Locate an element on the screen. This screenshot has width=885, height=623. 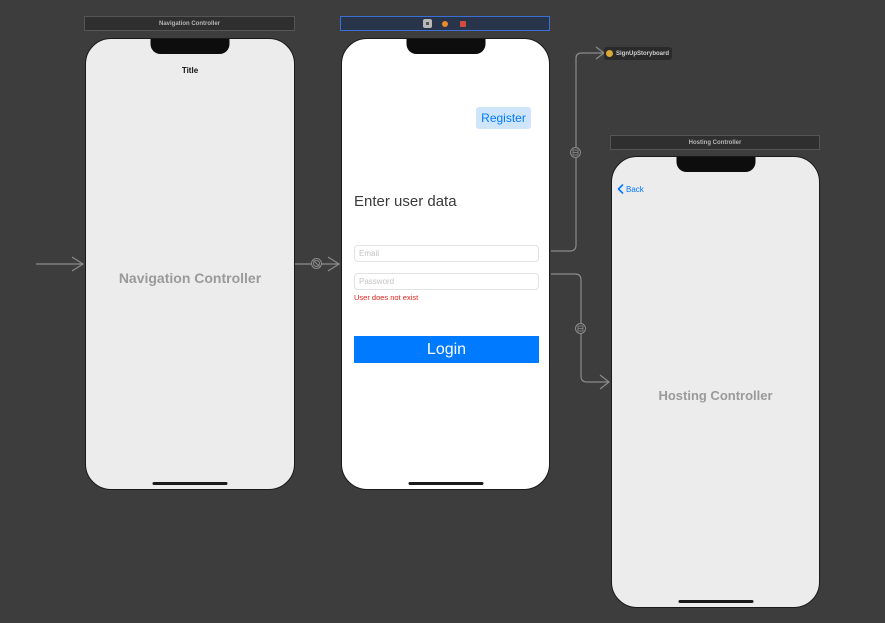
hosting-controller-scene-bar: Hosting Controller is located at coordinates (715, 142).